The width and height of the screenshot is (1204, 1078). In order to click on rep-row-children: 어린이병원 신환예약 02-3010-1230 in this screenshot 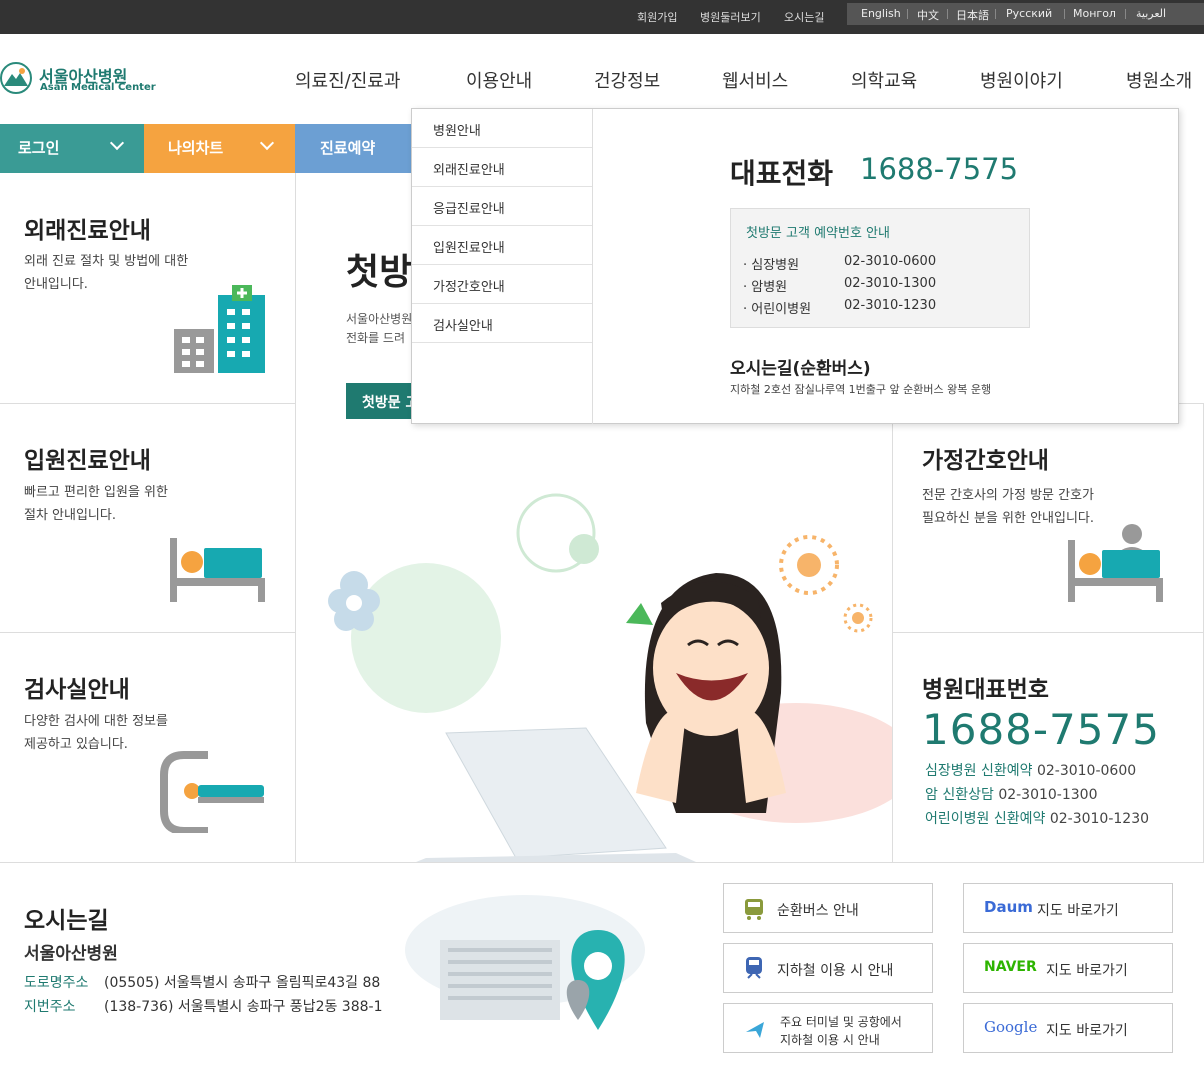, I will do `click(1037, 819)`.